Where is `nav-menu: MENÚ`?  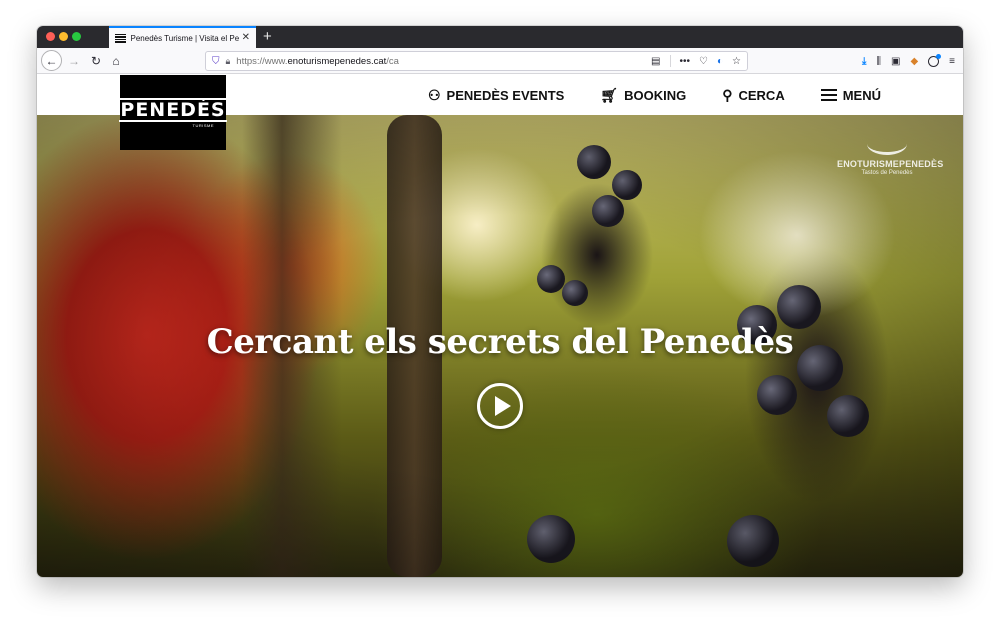 nav-menu: MENÚ is located at coordinates (850, 95).